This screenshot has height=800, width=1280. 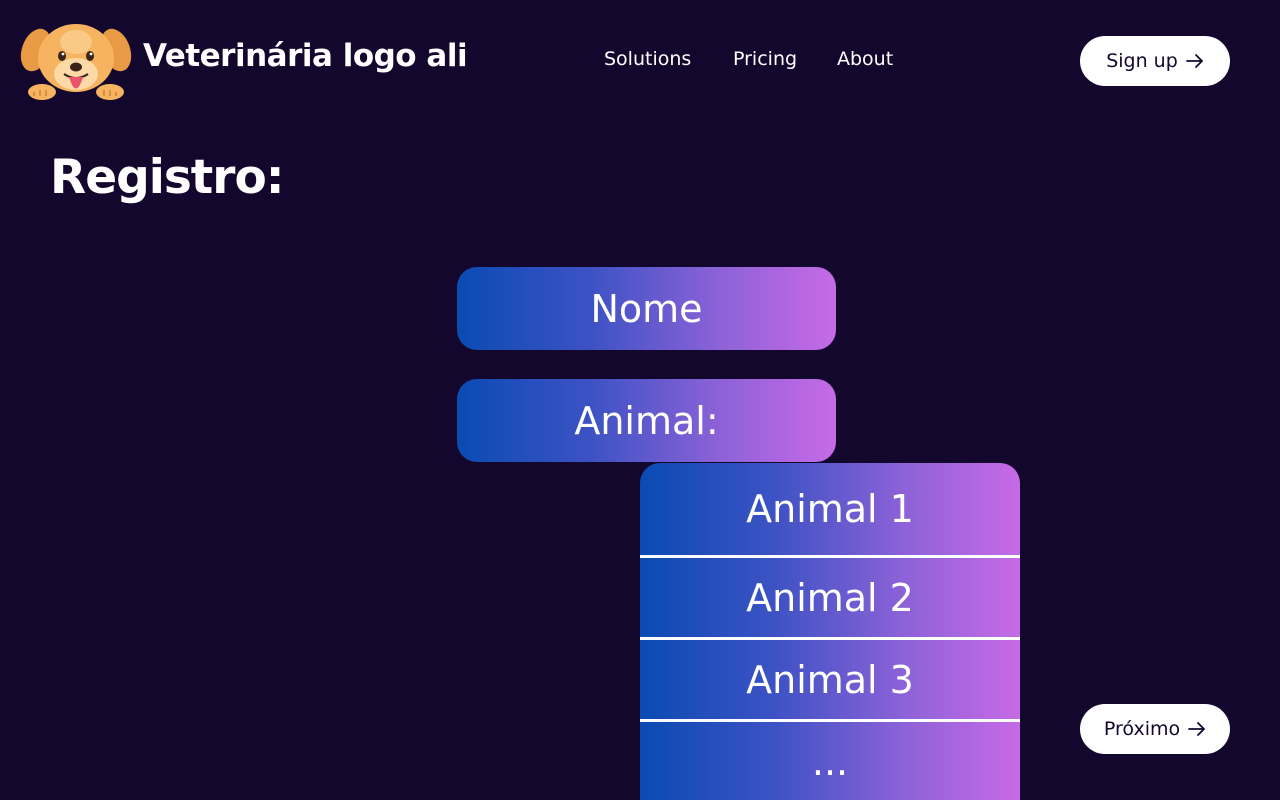 I want to click on nav-about: About, so click(x=865, y=59).